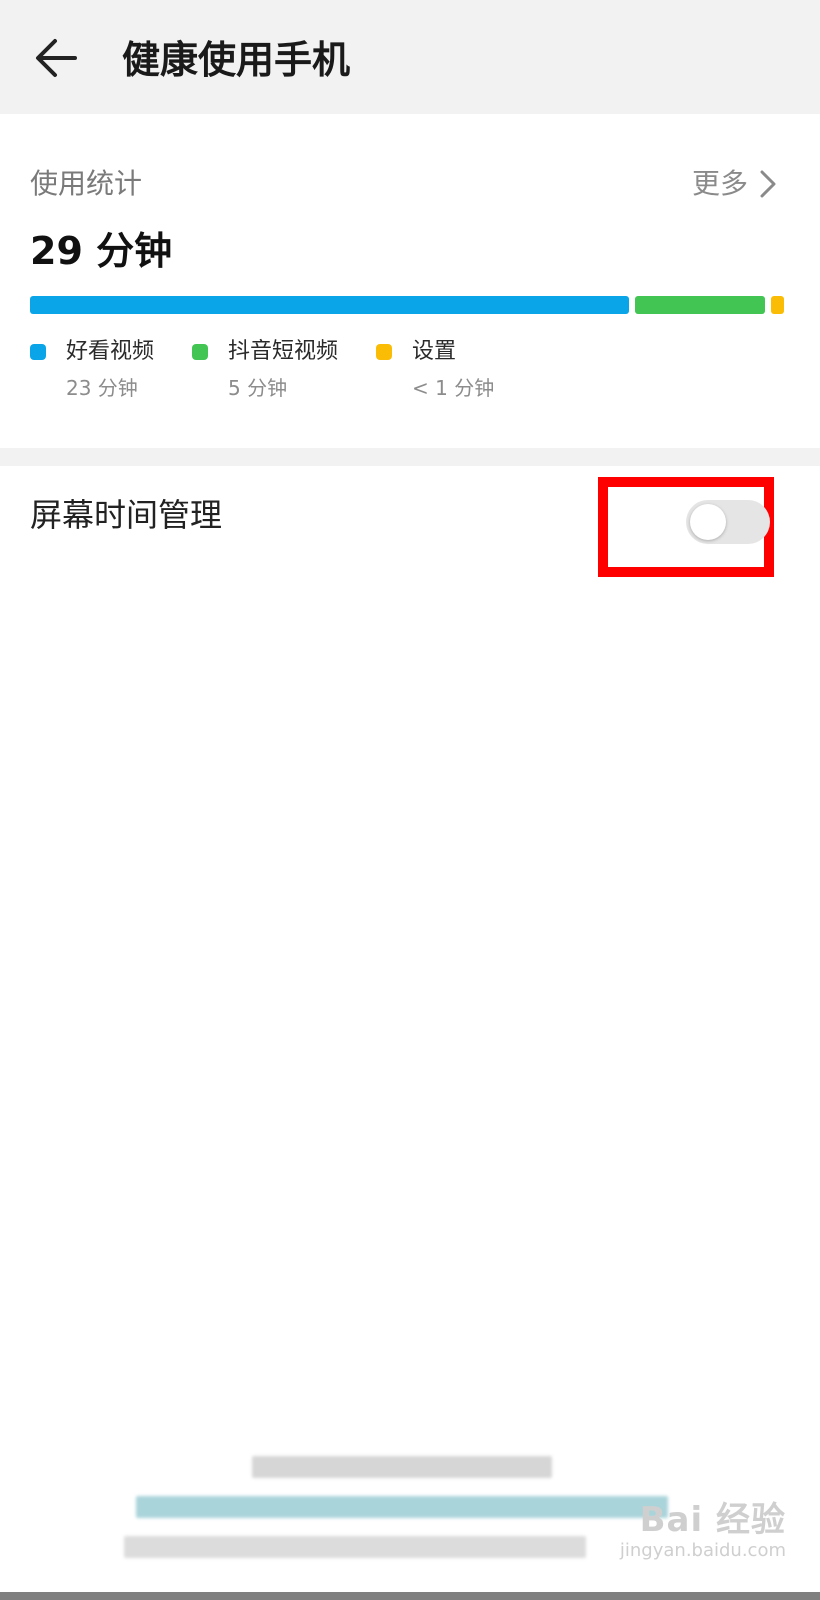 Image resolution: width=820 pixels, height=1600 pixels. What do you see at coordinates (702, 1550) in the screenshot?
I see `watermark-url: jingyan.baidu.com` at bounding box center [702, 1550].